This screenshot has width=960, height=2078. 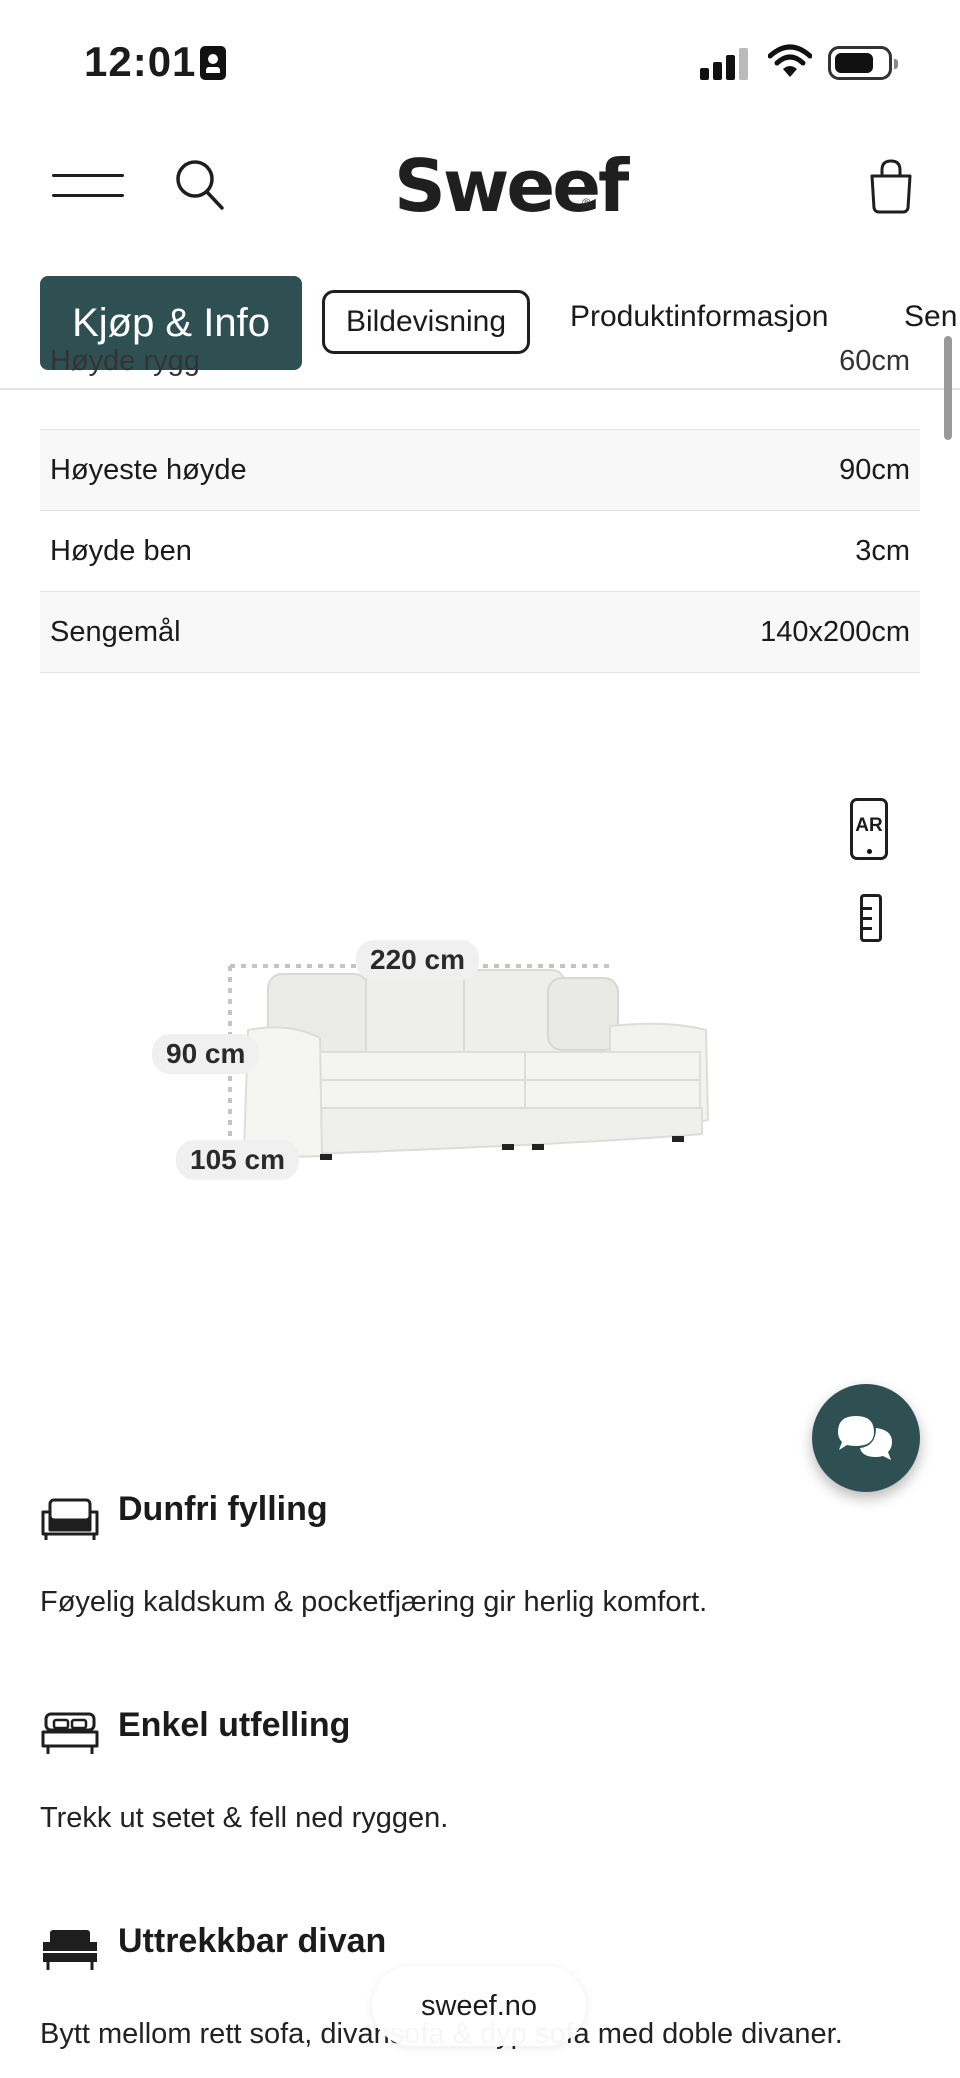 I want to click on registered-mark: ®, so click(x=586, y=203).